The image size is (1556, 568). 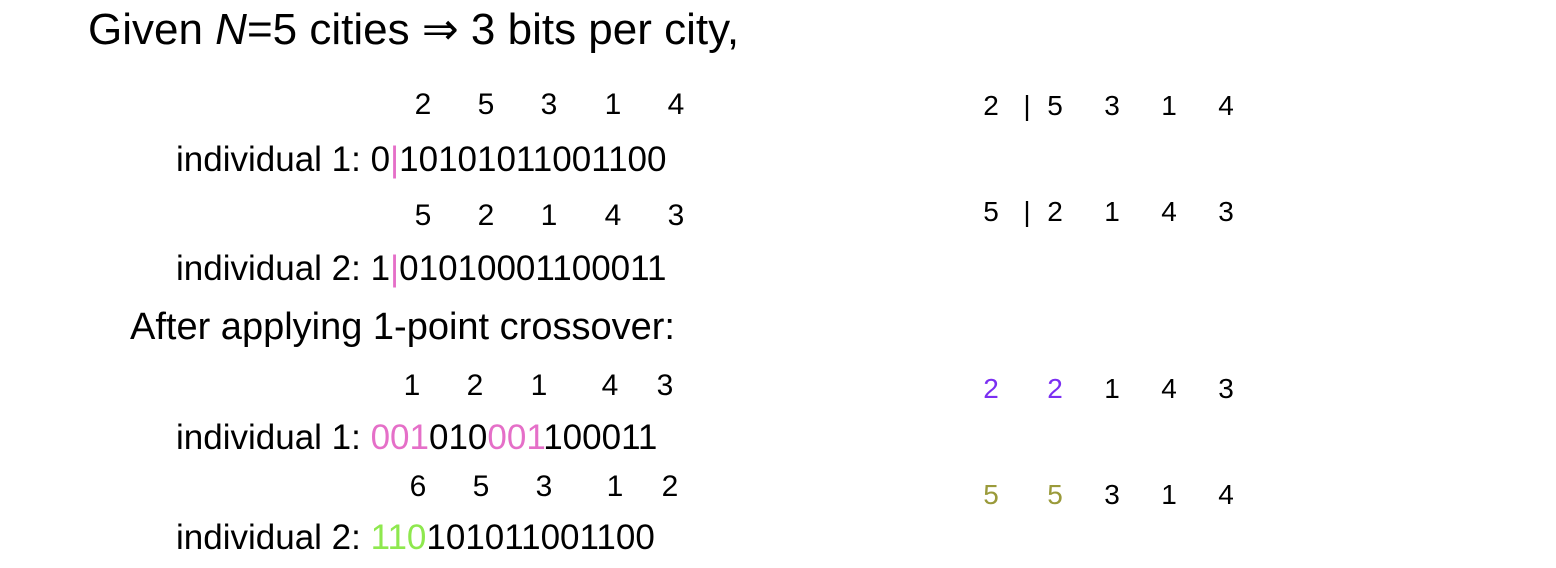 What do you see at coordinates (380, 159) in the screenshot?
I see `ind1-bits-head: 0` at bounding box center [380, 159].